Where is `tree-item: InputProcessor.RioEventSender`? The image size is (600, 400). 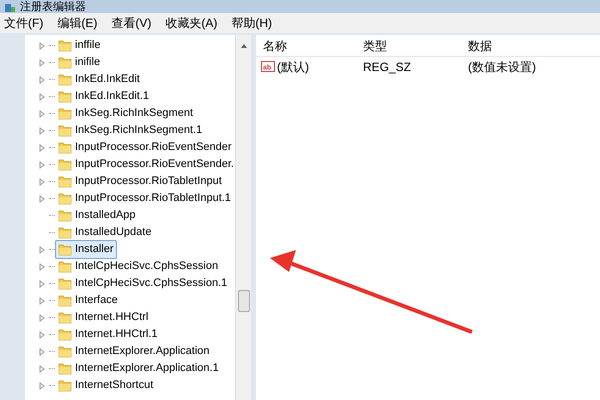 tree-item: InputProcessor.RioEventSender is located at coordinates (145, 147).